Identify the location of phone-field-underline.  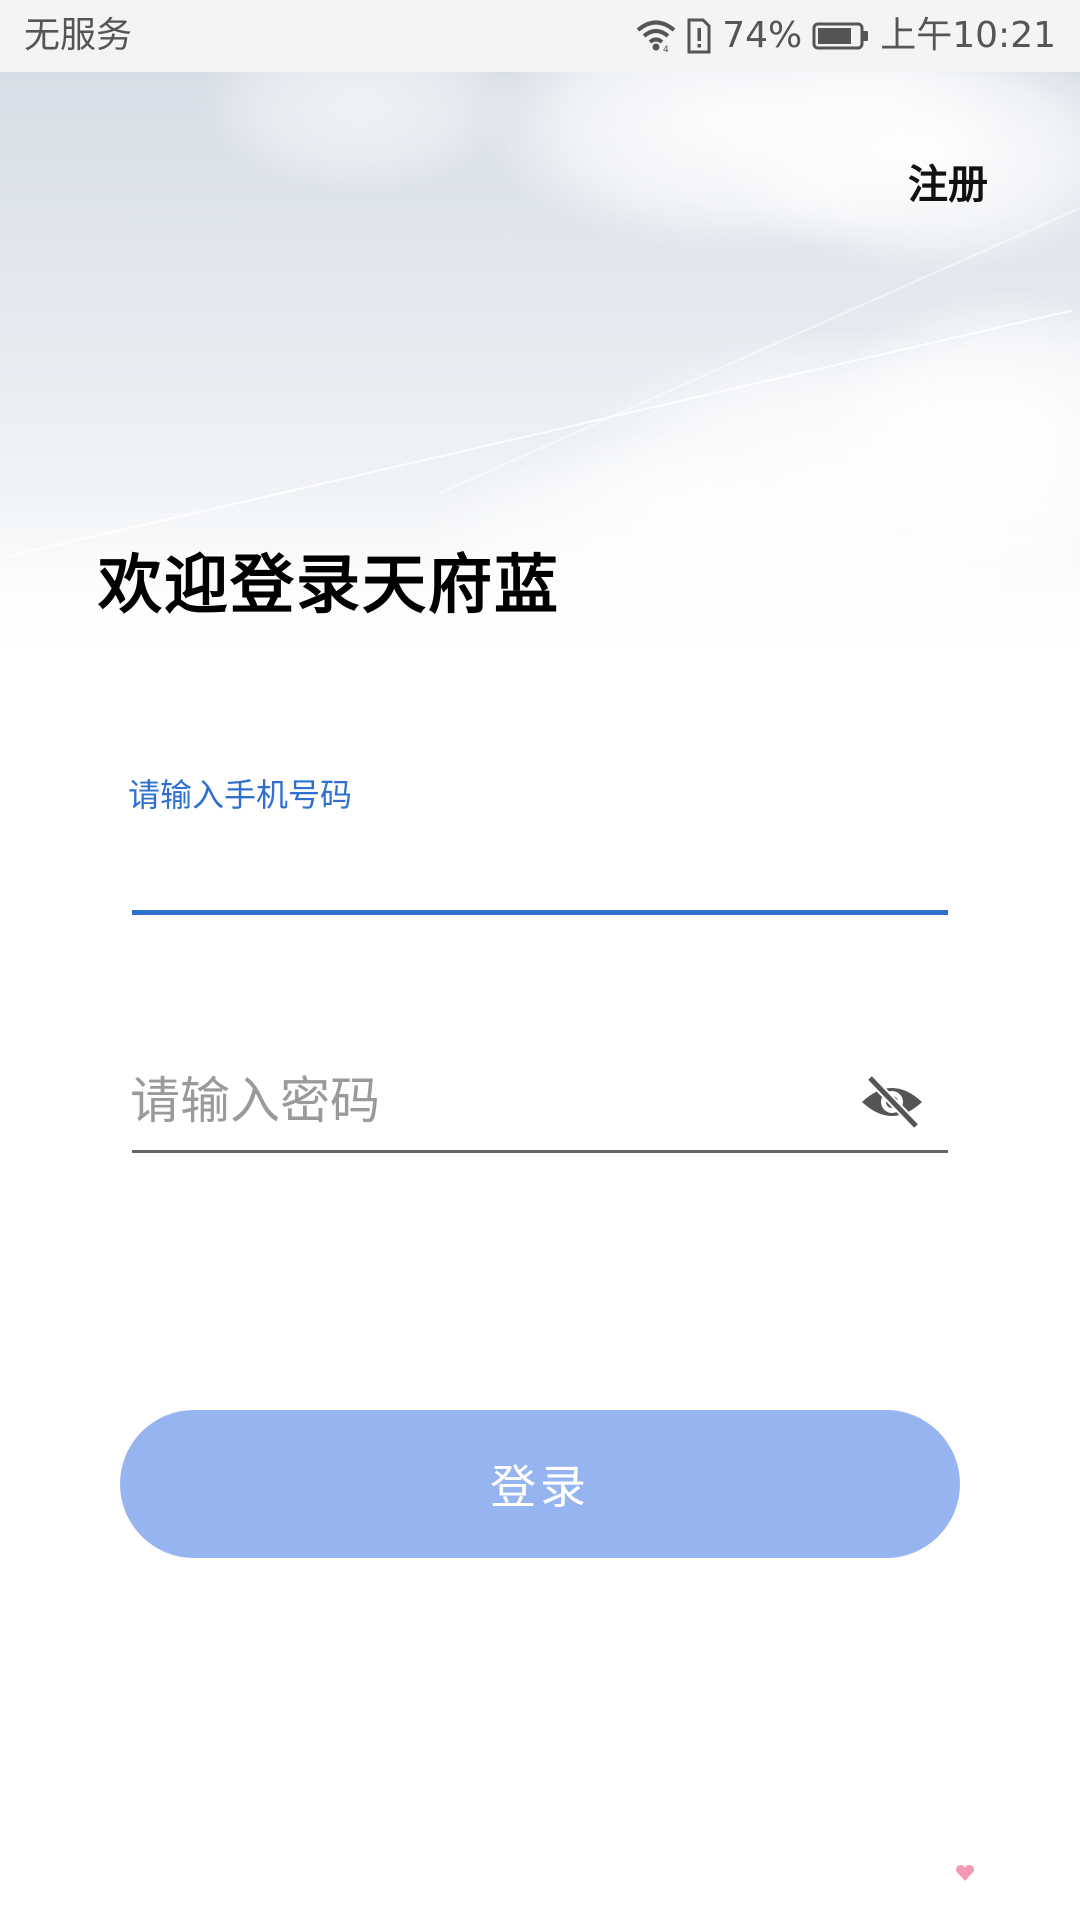
(540, 912).